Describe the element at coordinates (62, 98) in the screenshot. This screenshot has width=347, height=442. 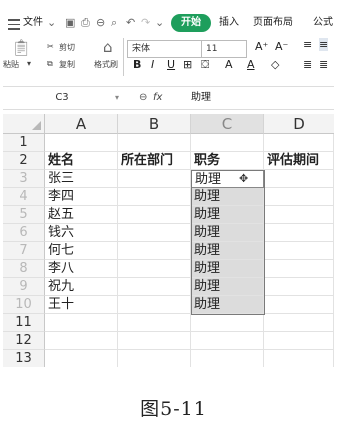
I see `name-box: C3` at that location.